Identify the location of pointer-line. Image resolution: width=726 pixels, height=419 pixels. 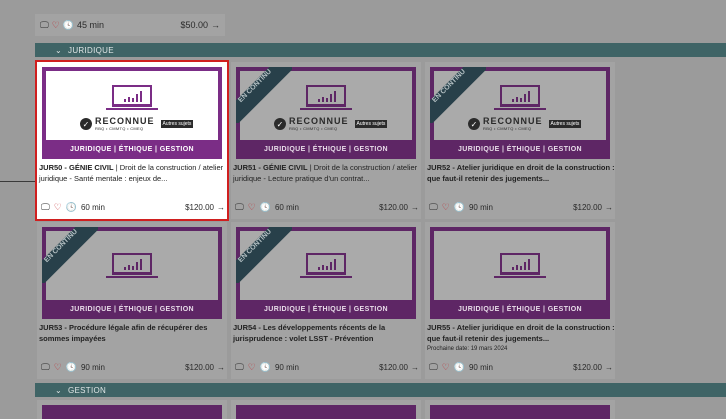
(18, 181).